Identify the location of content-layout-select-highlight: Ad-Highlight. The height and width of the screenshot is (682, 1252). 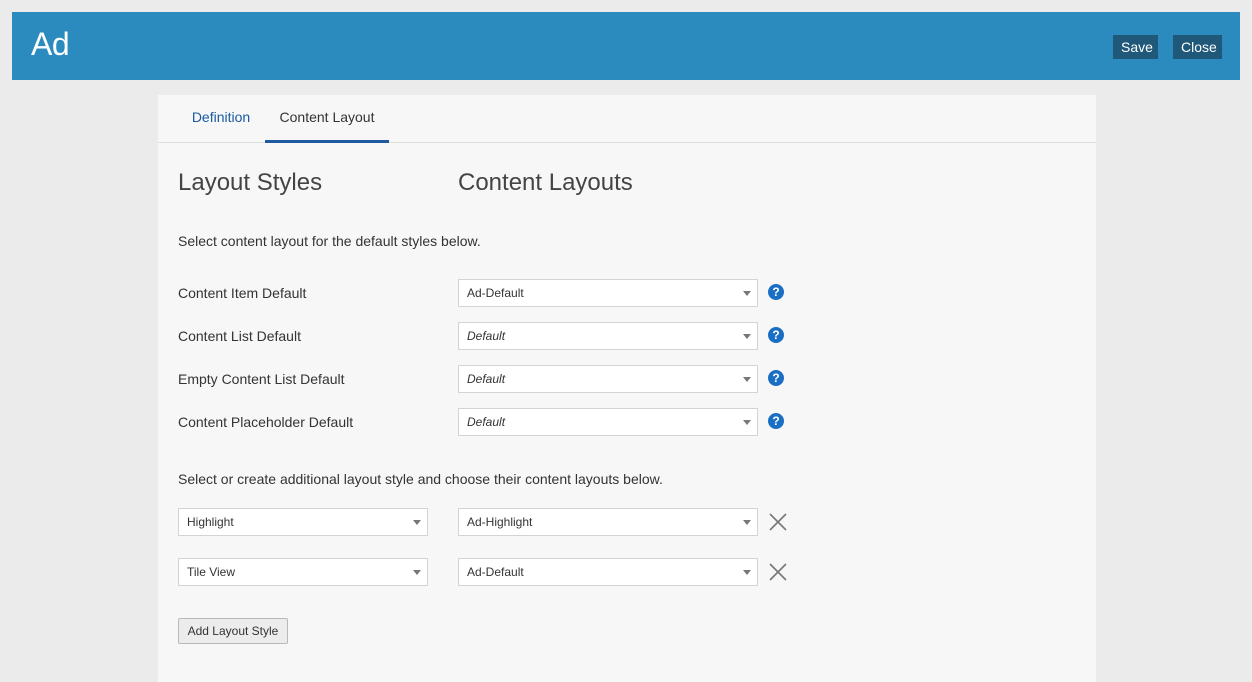
(608, 522).